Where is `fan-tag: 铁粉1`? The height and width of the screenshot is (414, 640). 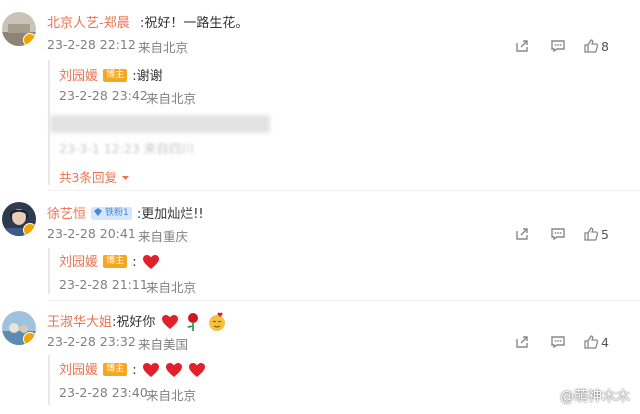 fan-tag: 铁粉1 is located at coordinates (111, 213).